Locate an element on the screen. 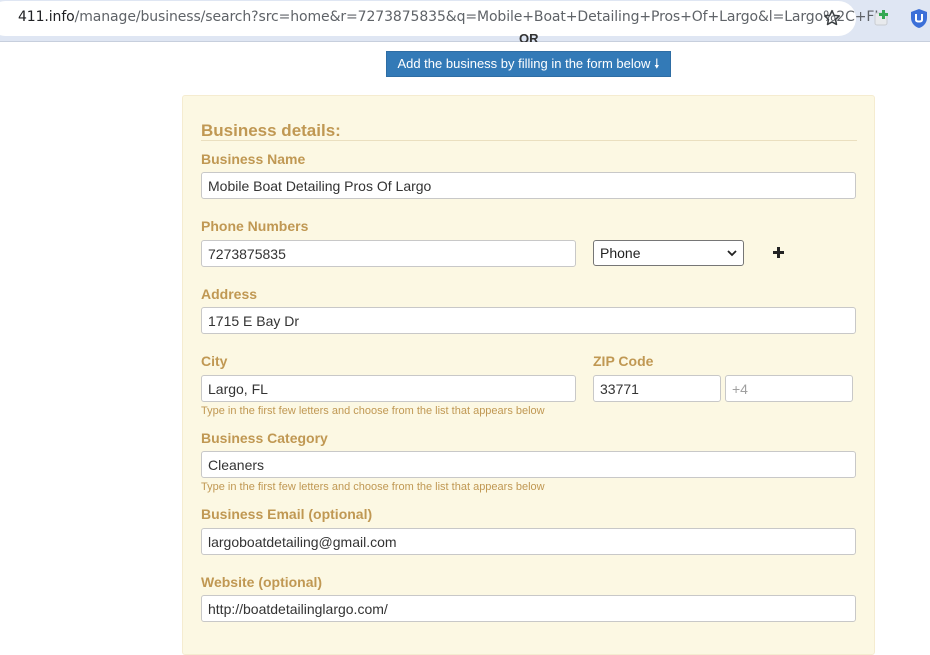 The width and height of the screenshot is (930, 655). website-input is located at coordinates (528, 608).